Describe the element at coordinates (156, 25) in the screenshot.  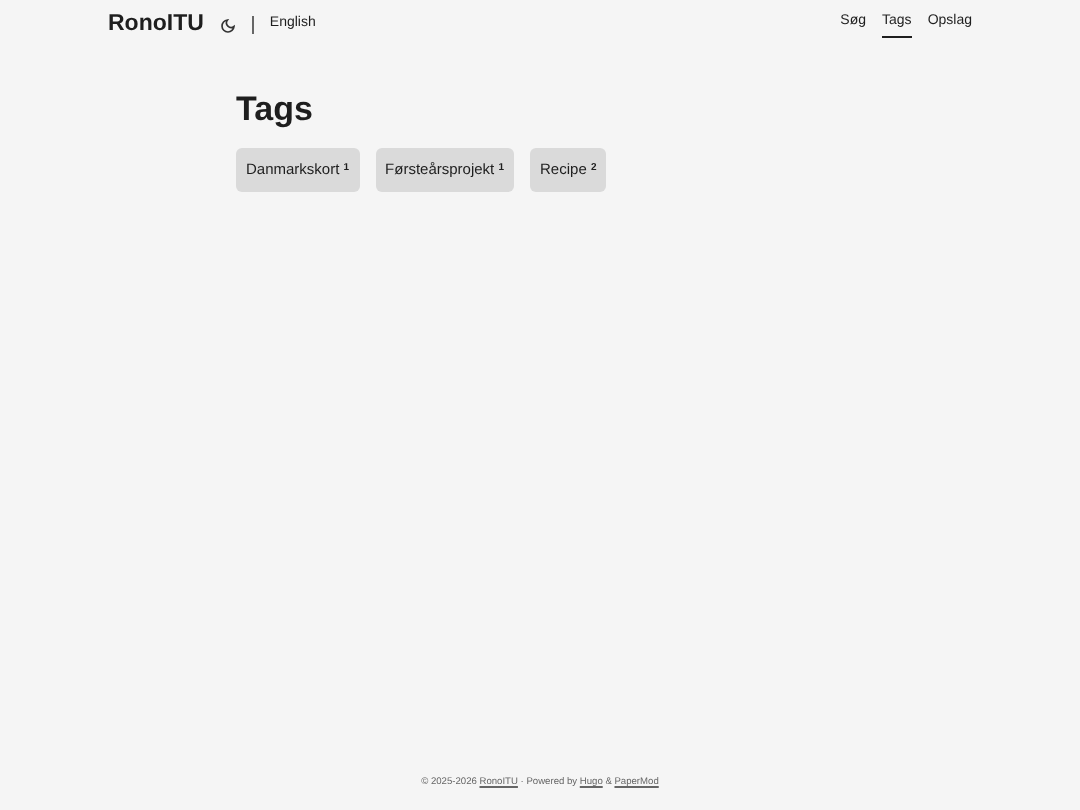
I see `site-logo: RonoITU` at that location.